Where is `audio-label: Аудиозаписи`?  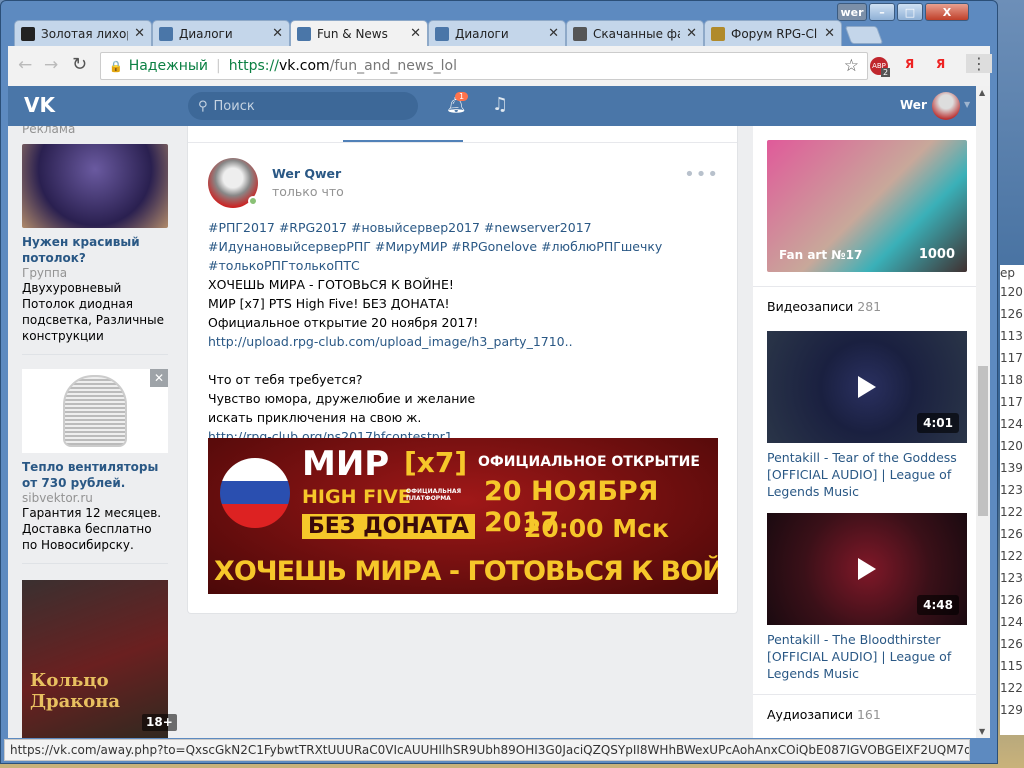 audio-label: Аудиозаписи is located at coordinates (810, 714).